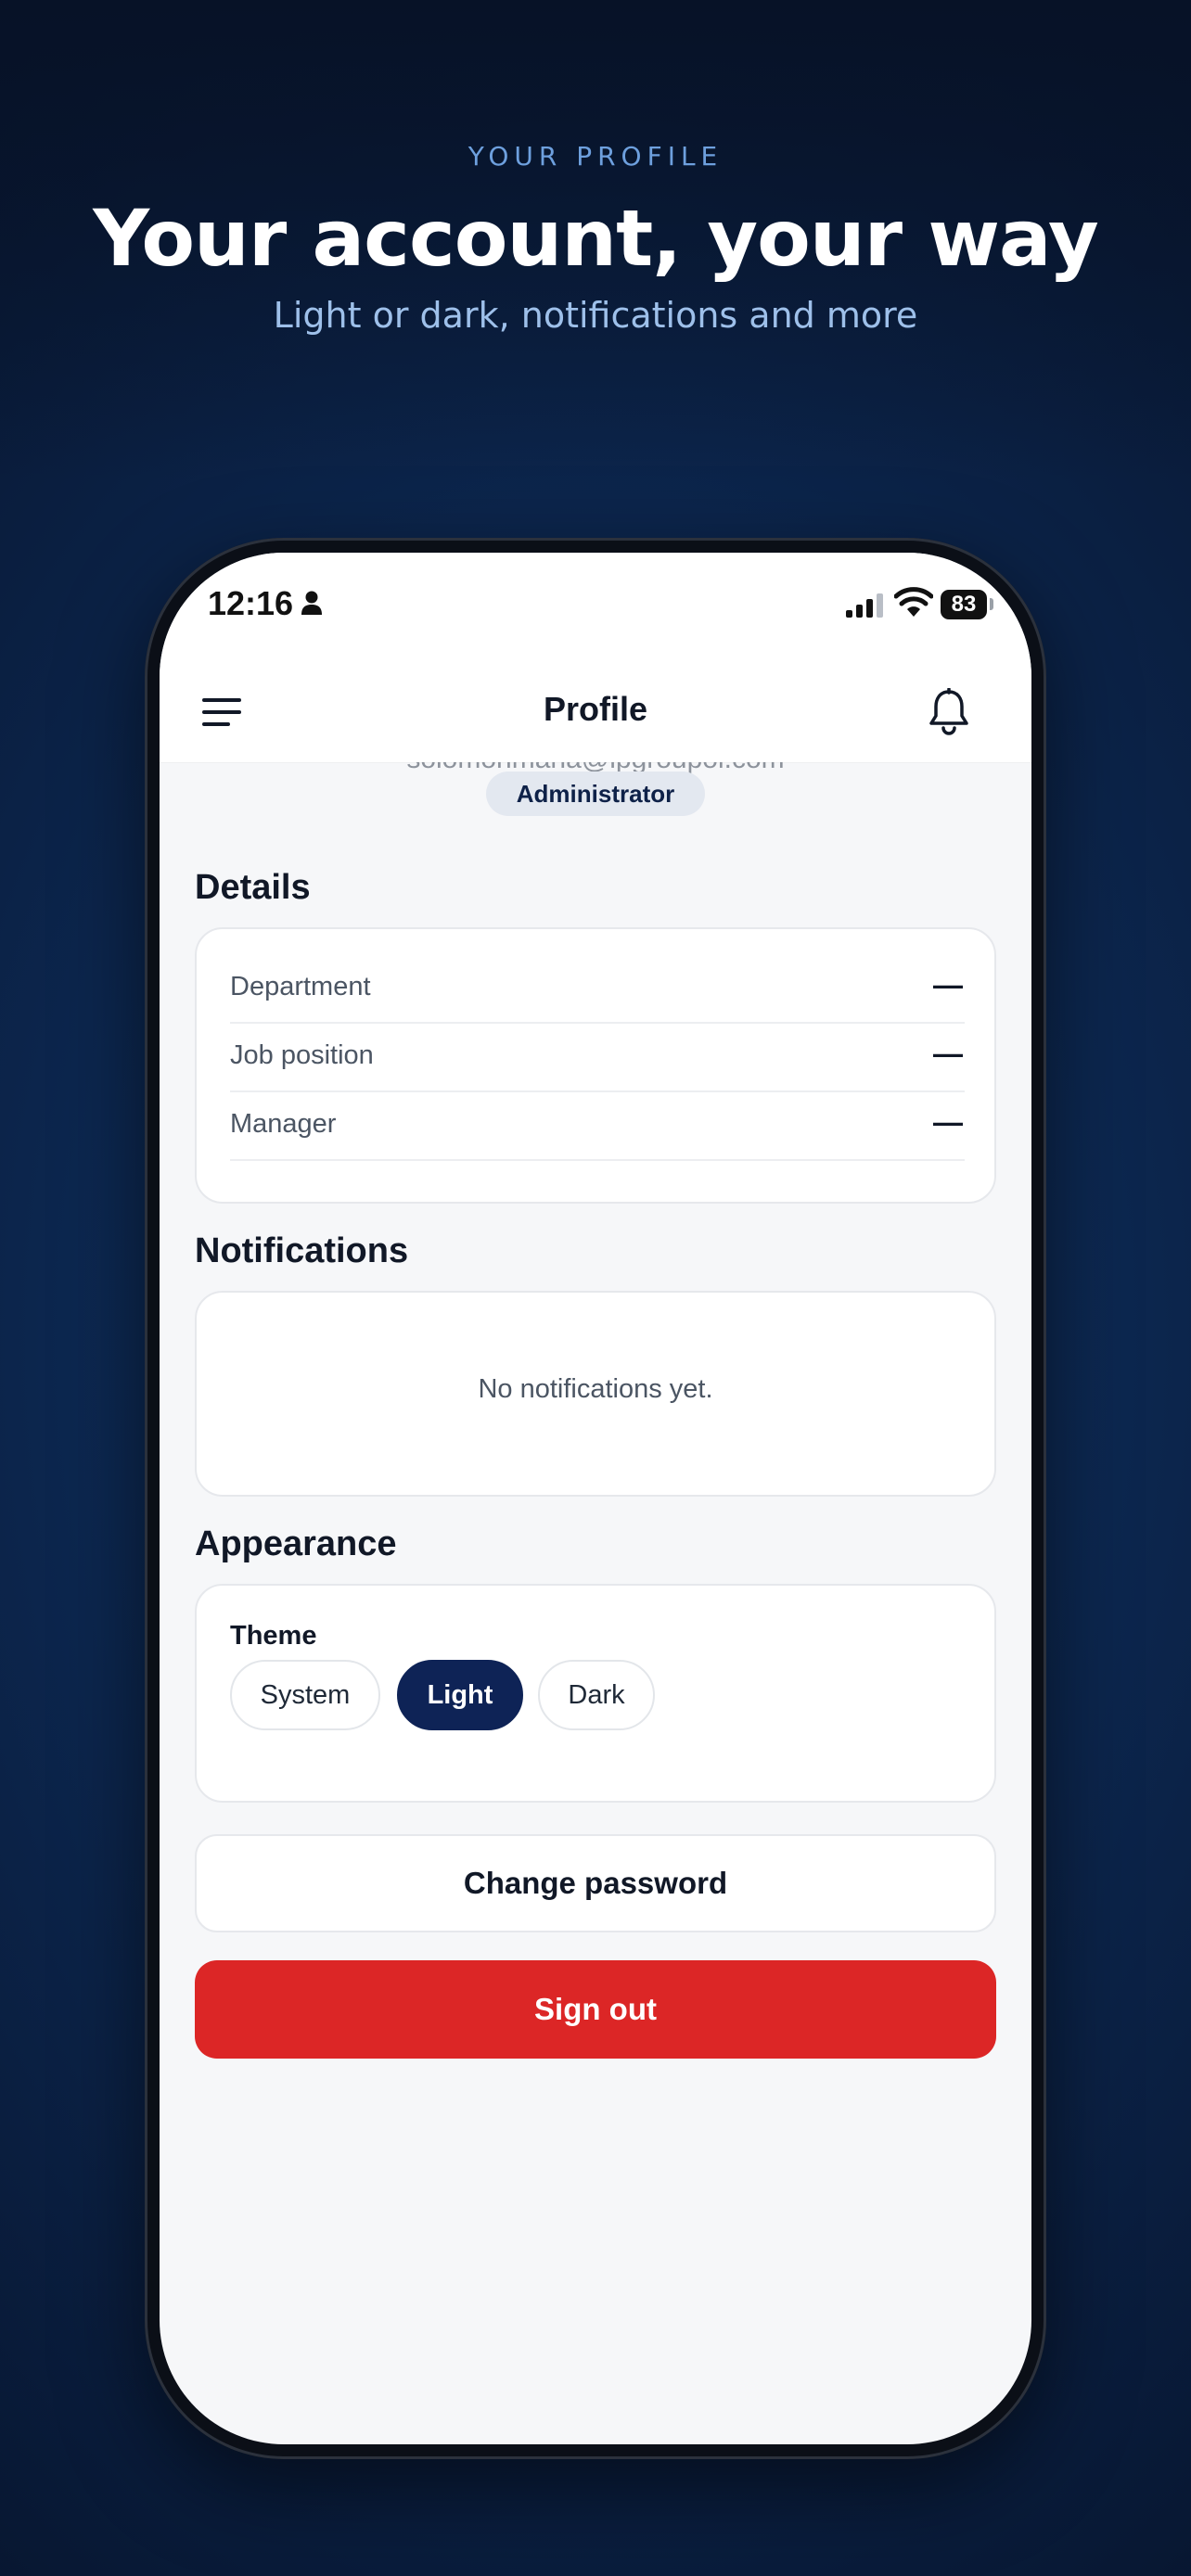 The width and height of the screenshot is (1191, 2576). What do you see at coordinates (595, 156) in the screenshot?
I see `hero-eyebrow: YOUR PROFILE` at bounding box center [595, 156].